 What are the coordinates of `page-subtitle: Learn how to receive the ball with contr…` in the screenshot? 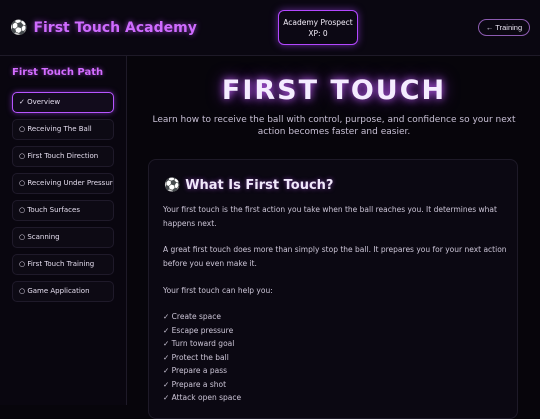 It's located at (334, 126).